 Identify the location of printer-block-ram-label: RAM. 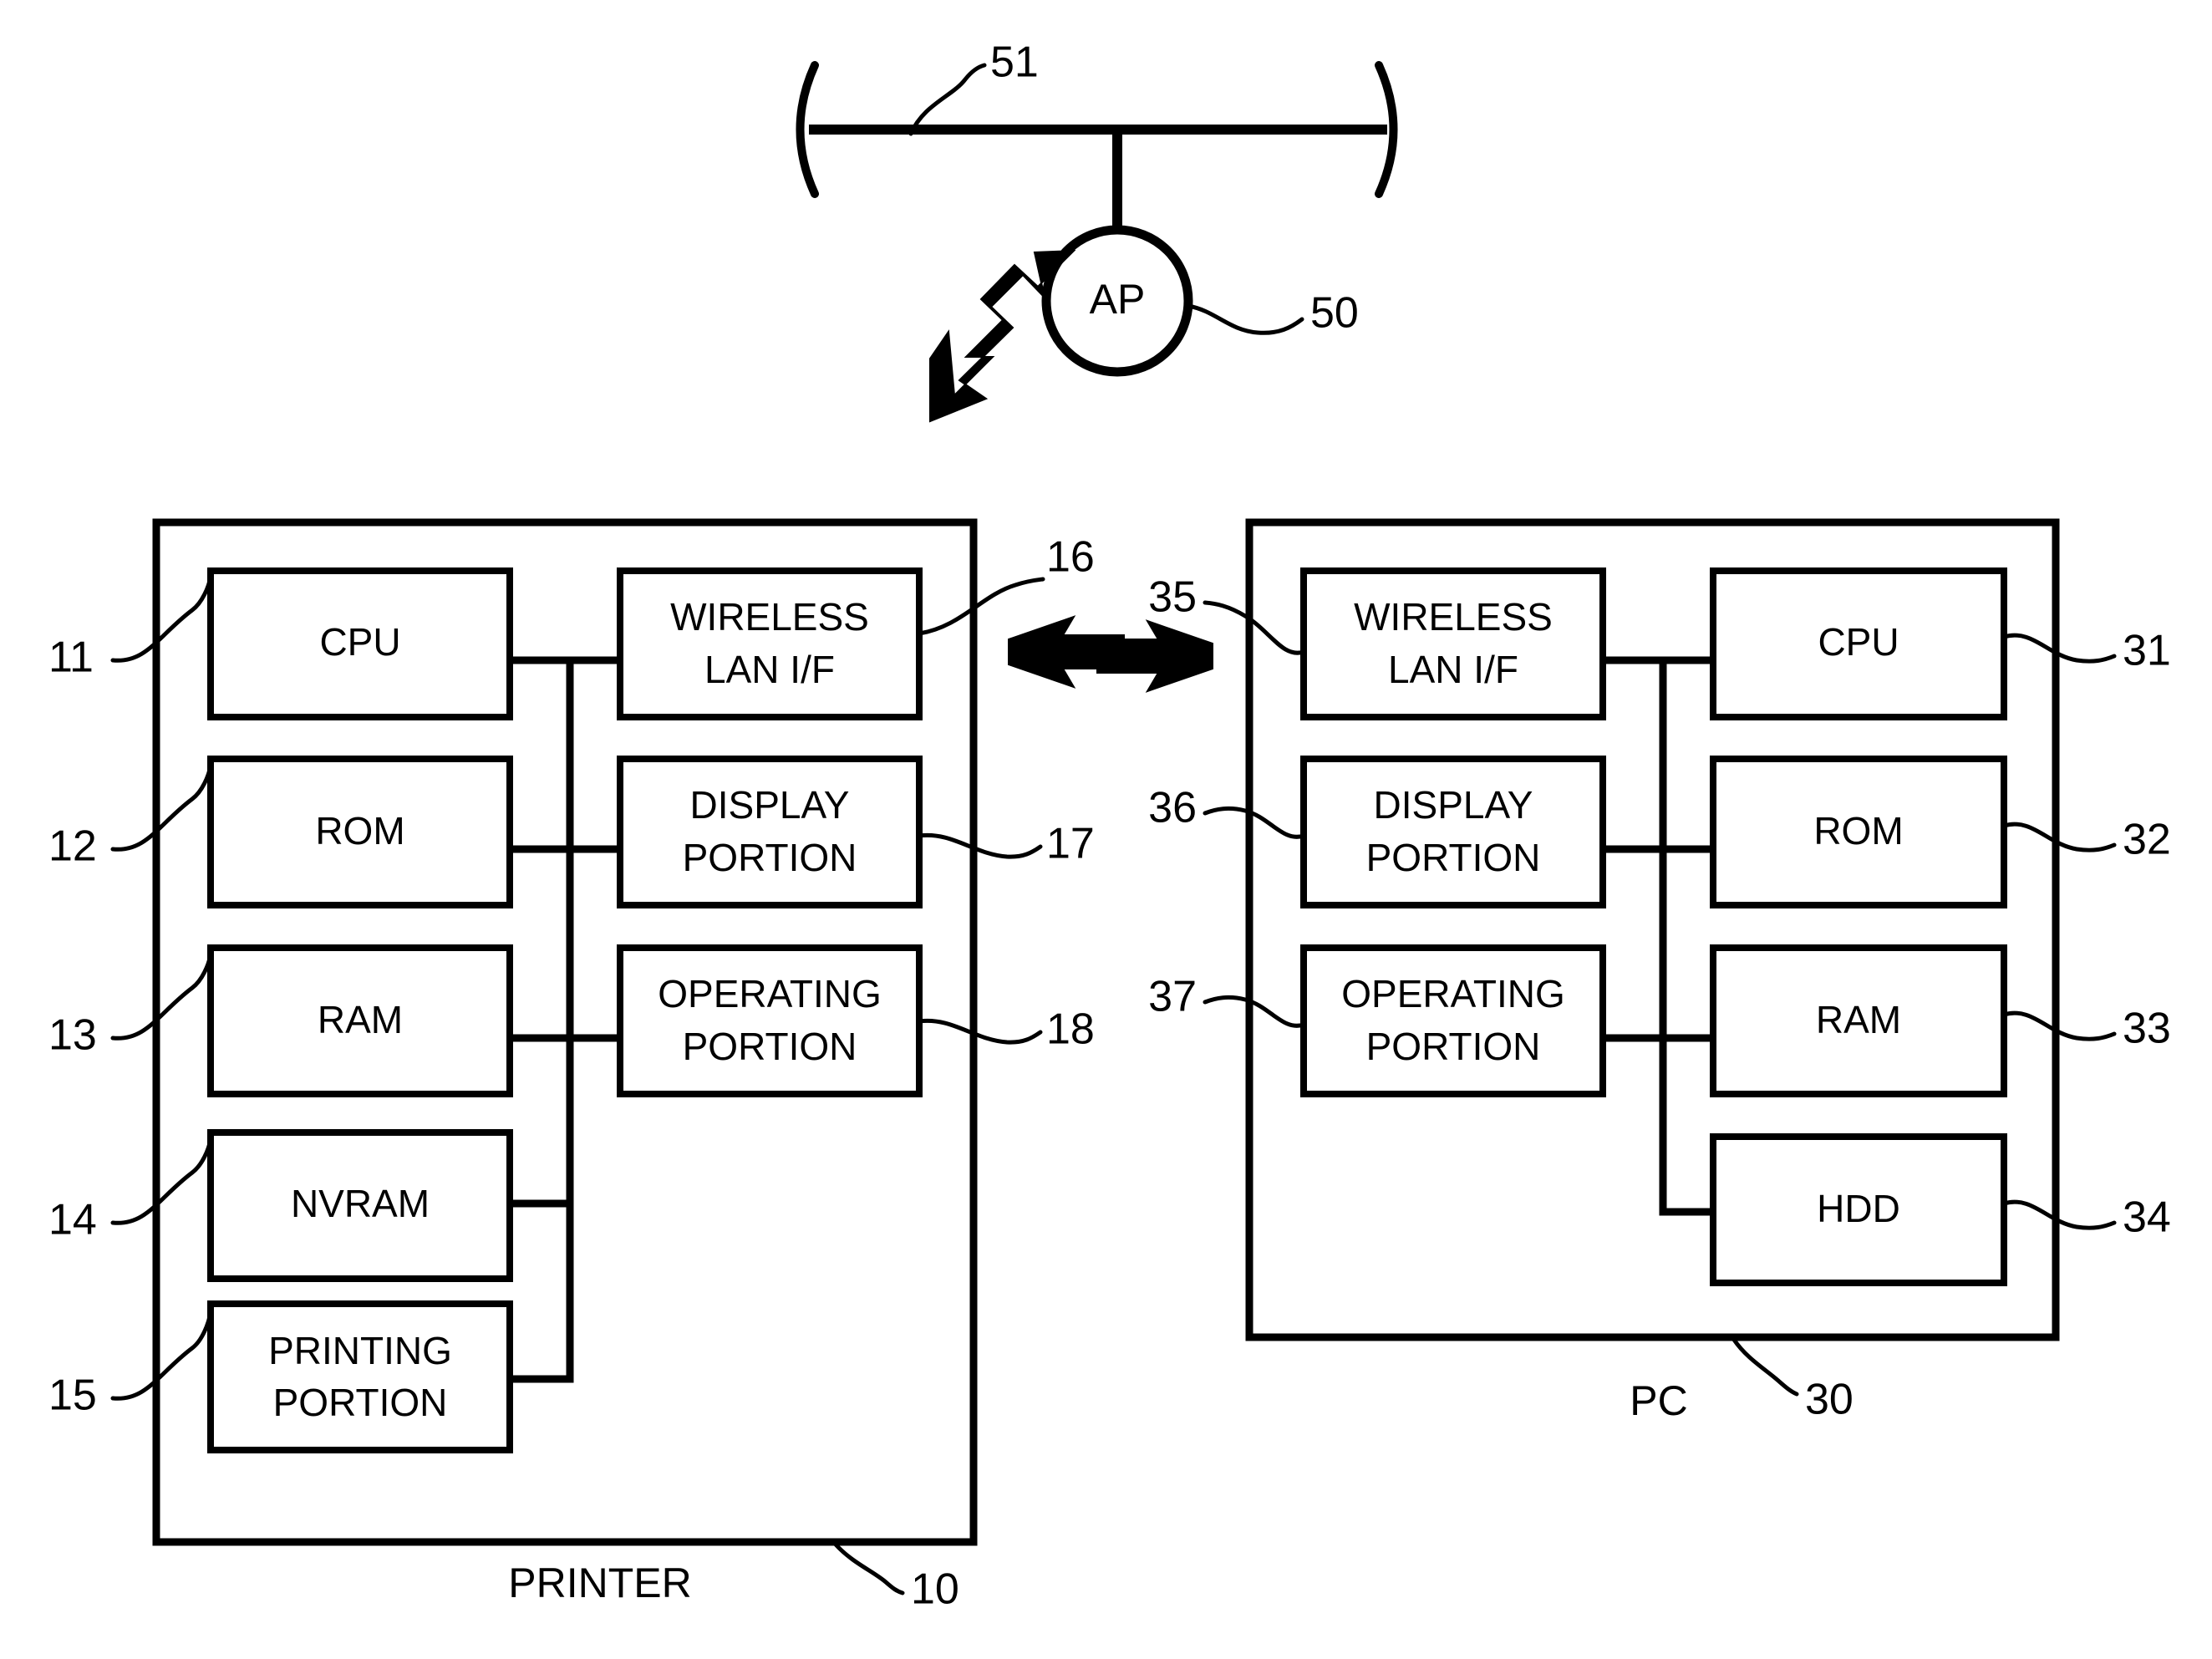
(361, 1019).